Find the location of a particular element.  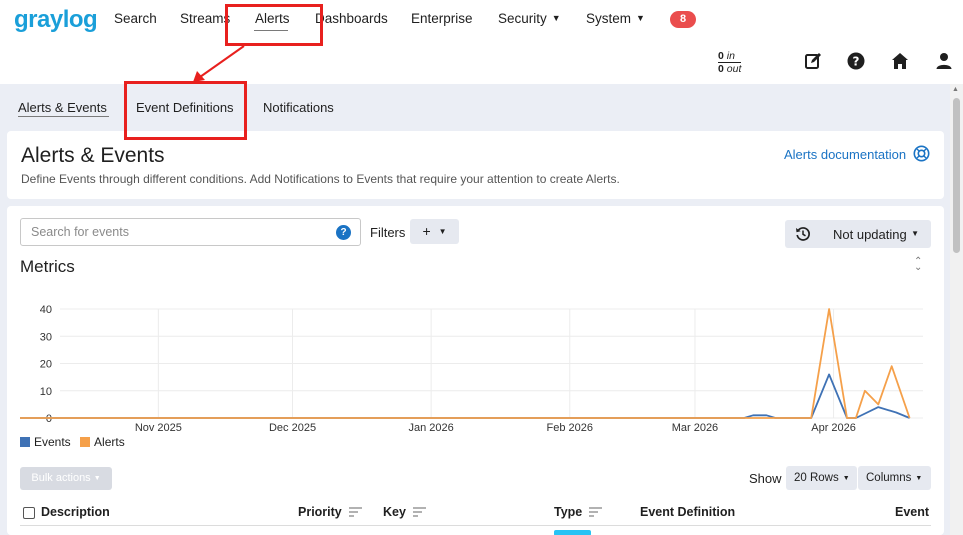

legend-item-alerts: Alerts is located at coordinates (102, 442).